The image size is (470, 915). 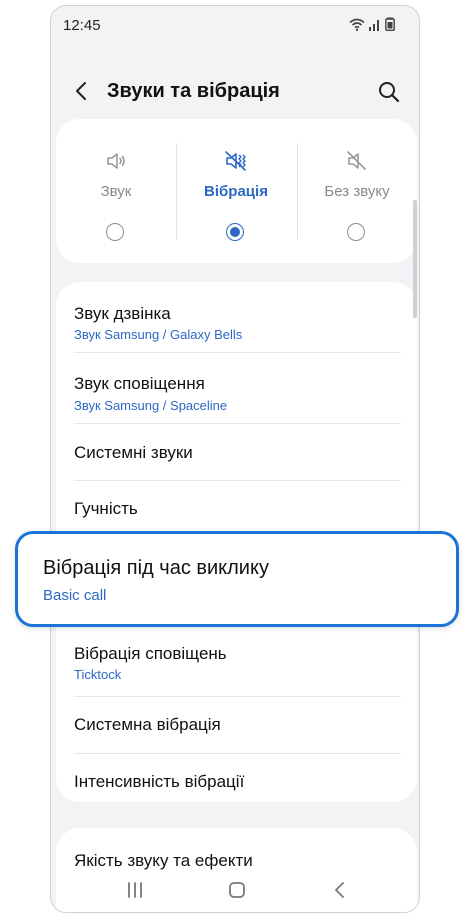 What do you see at coordinates (340, 890) in the screenshot?
I see `back-icon` at bounding box center [340, 890].